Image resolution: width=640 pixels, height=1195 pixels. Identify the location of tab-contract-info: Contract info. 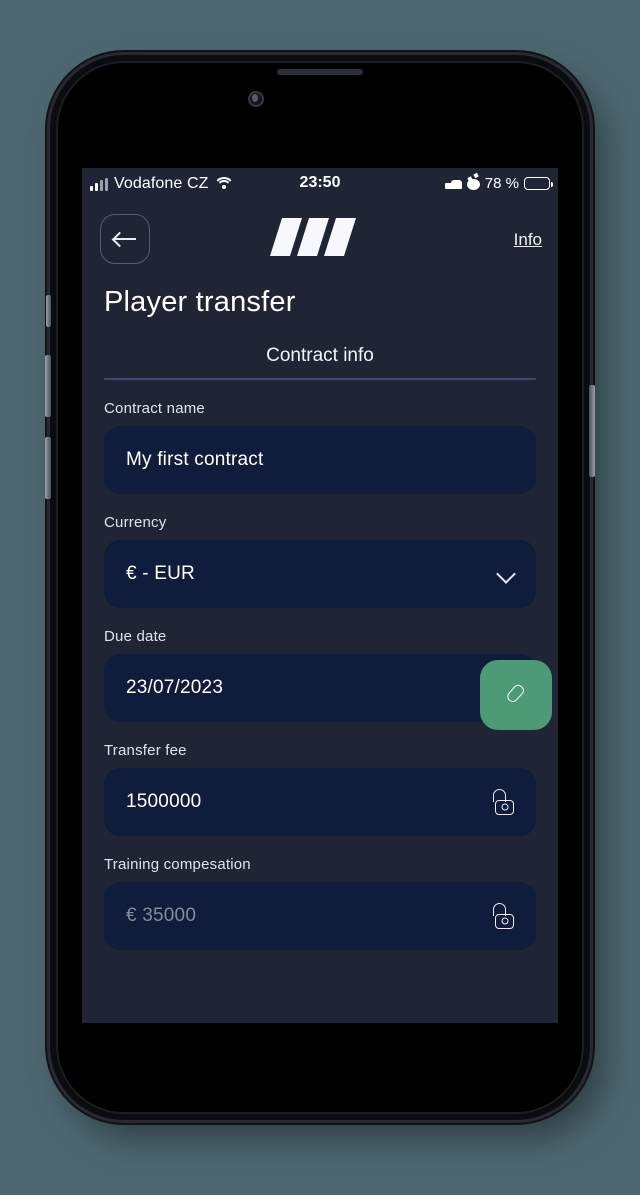
(320, 361).